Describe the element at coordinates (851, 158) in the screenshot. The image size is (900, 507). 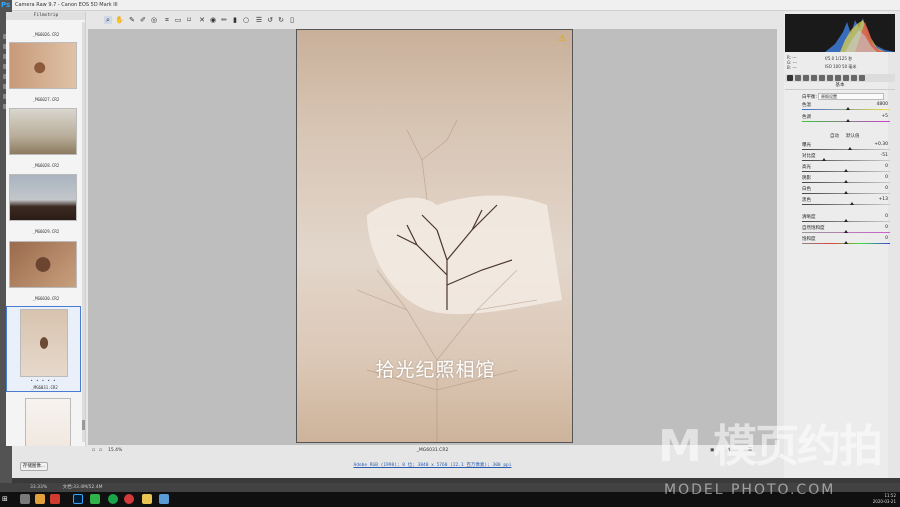
I see `slider-row: 对比度 -51` at that location.